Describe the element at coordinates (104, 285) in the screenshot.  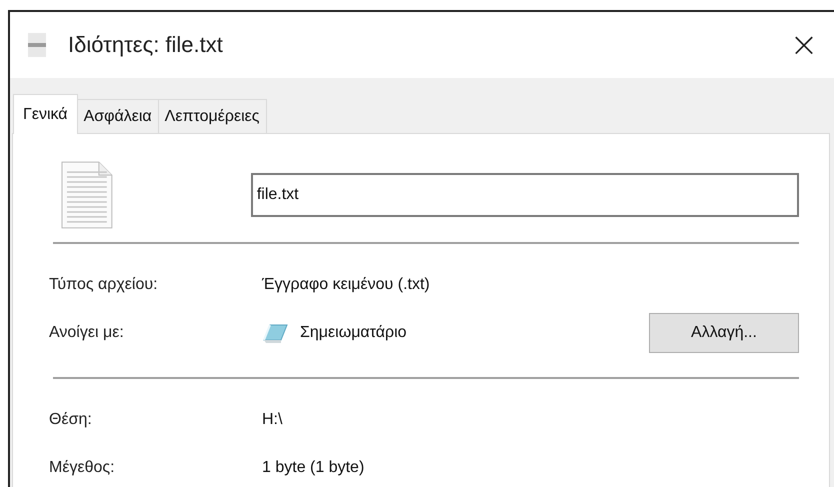
I see `property-label: Τύπος αρχείου:` at that location.